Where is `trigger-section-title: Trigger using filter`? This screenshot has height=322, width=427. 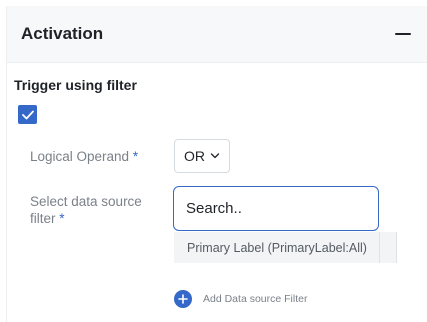
trigger-section-title: Trigger using filter is located at coordinates (75, 85).